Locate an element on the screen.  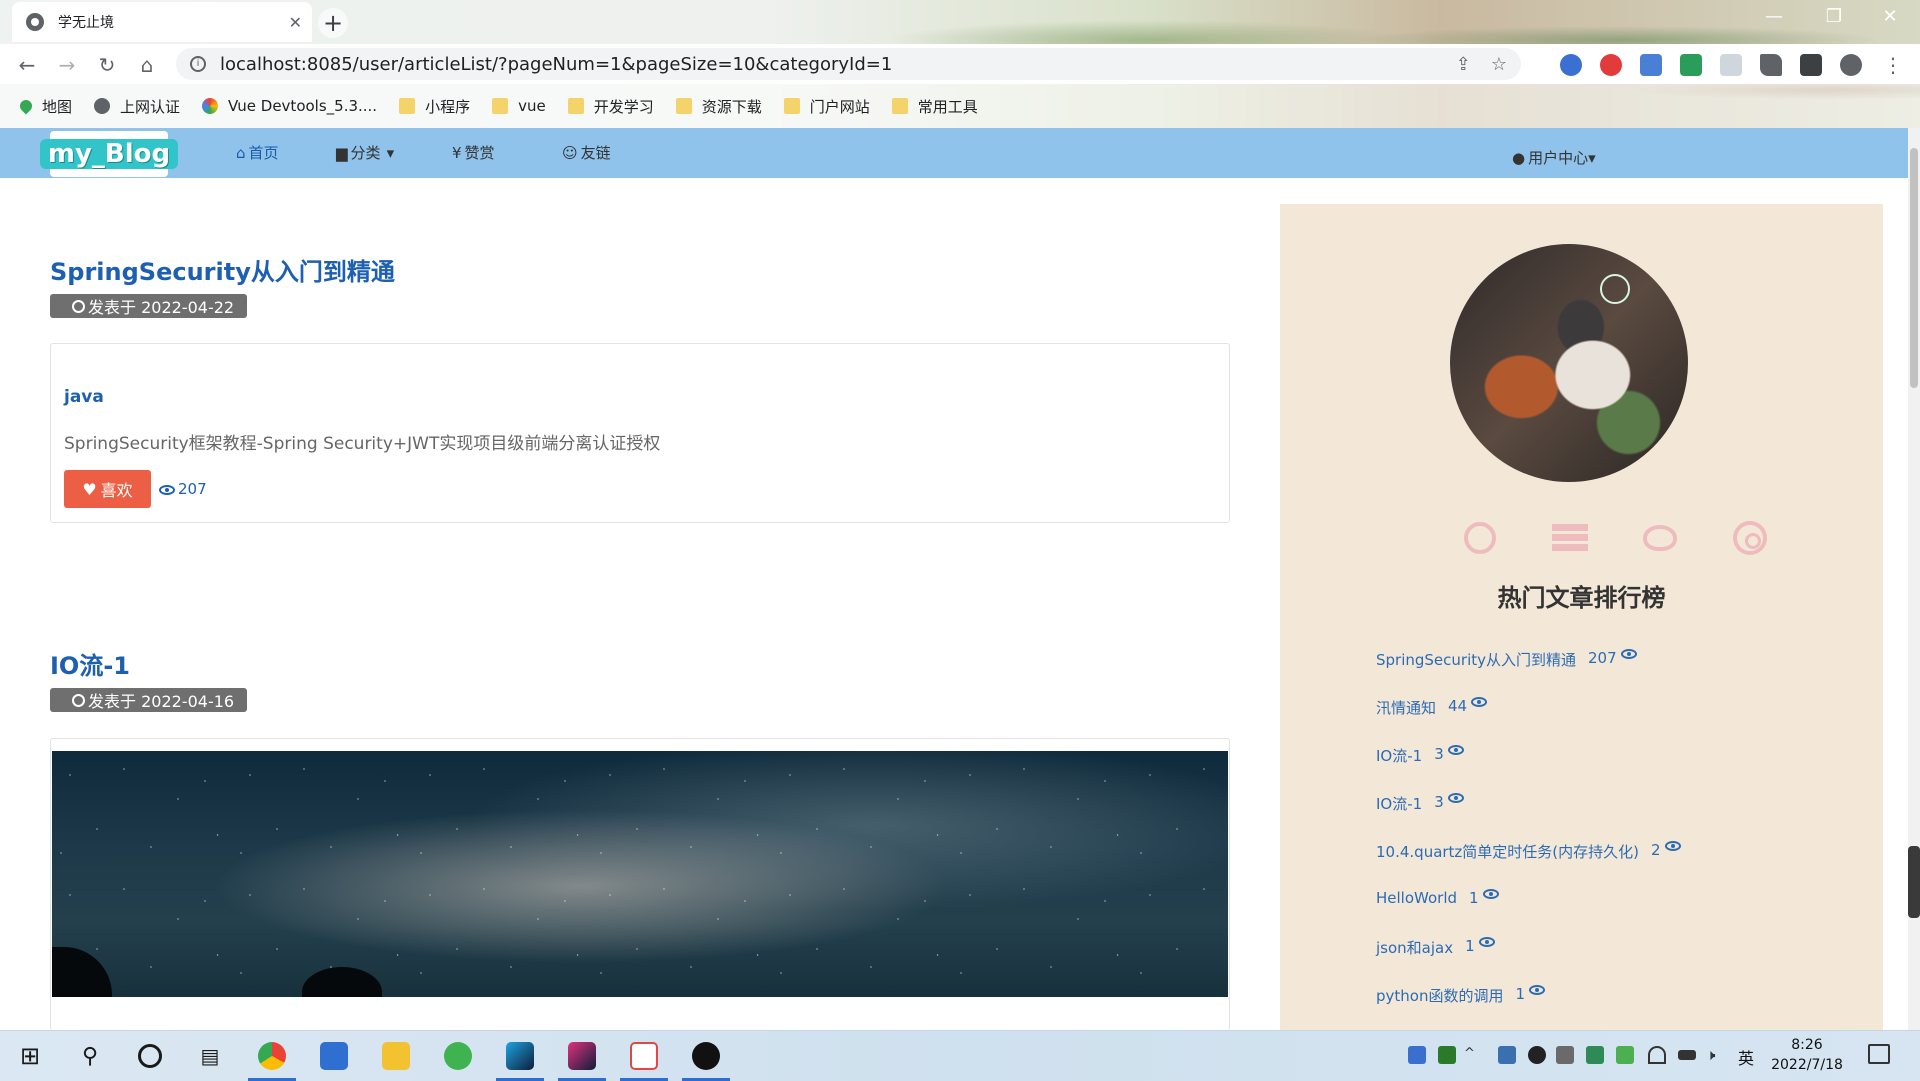
tab-close-icon: ✕ is located at coordinates (295, 22).